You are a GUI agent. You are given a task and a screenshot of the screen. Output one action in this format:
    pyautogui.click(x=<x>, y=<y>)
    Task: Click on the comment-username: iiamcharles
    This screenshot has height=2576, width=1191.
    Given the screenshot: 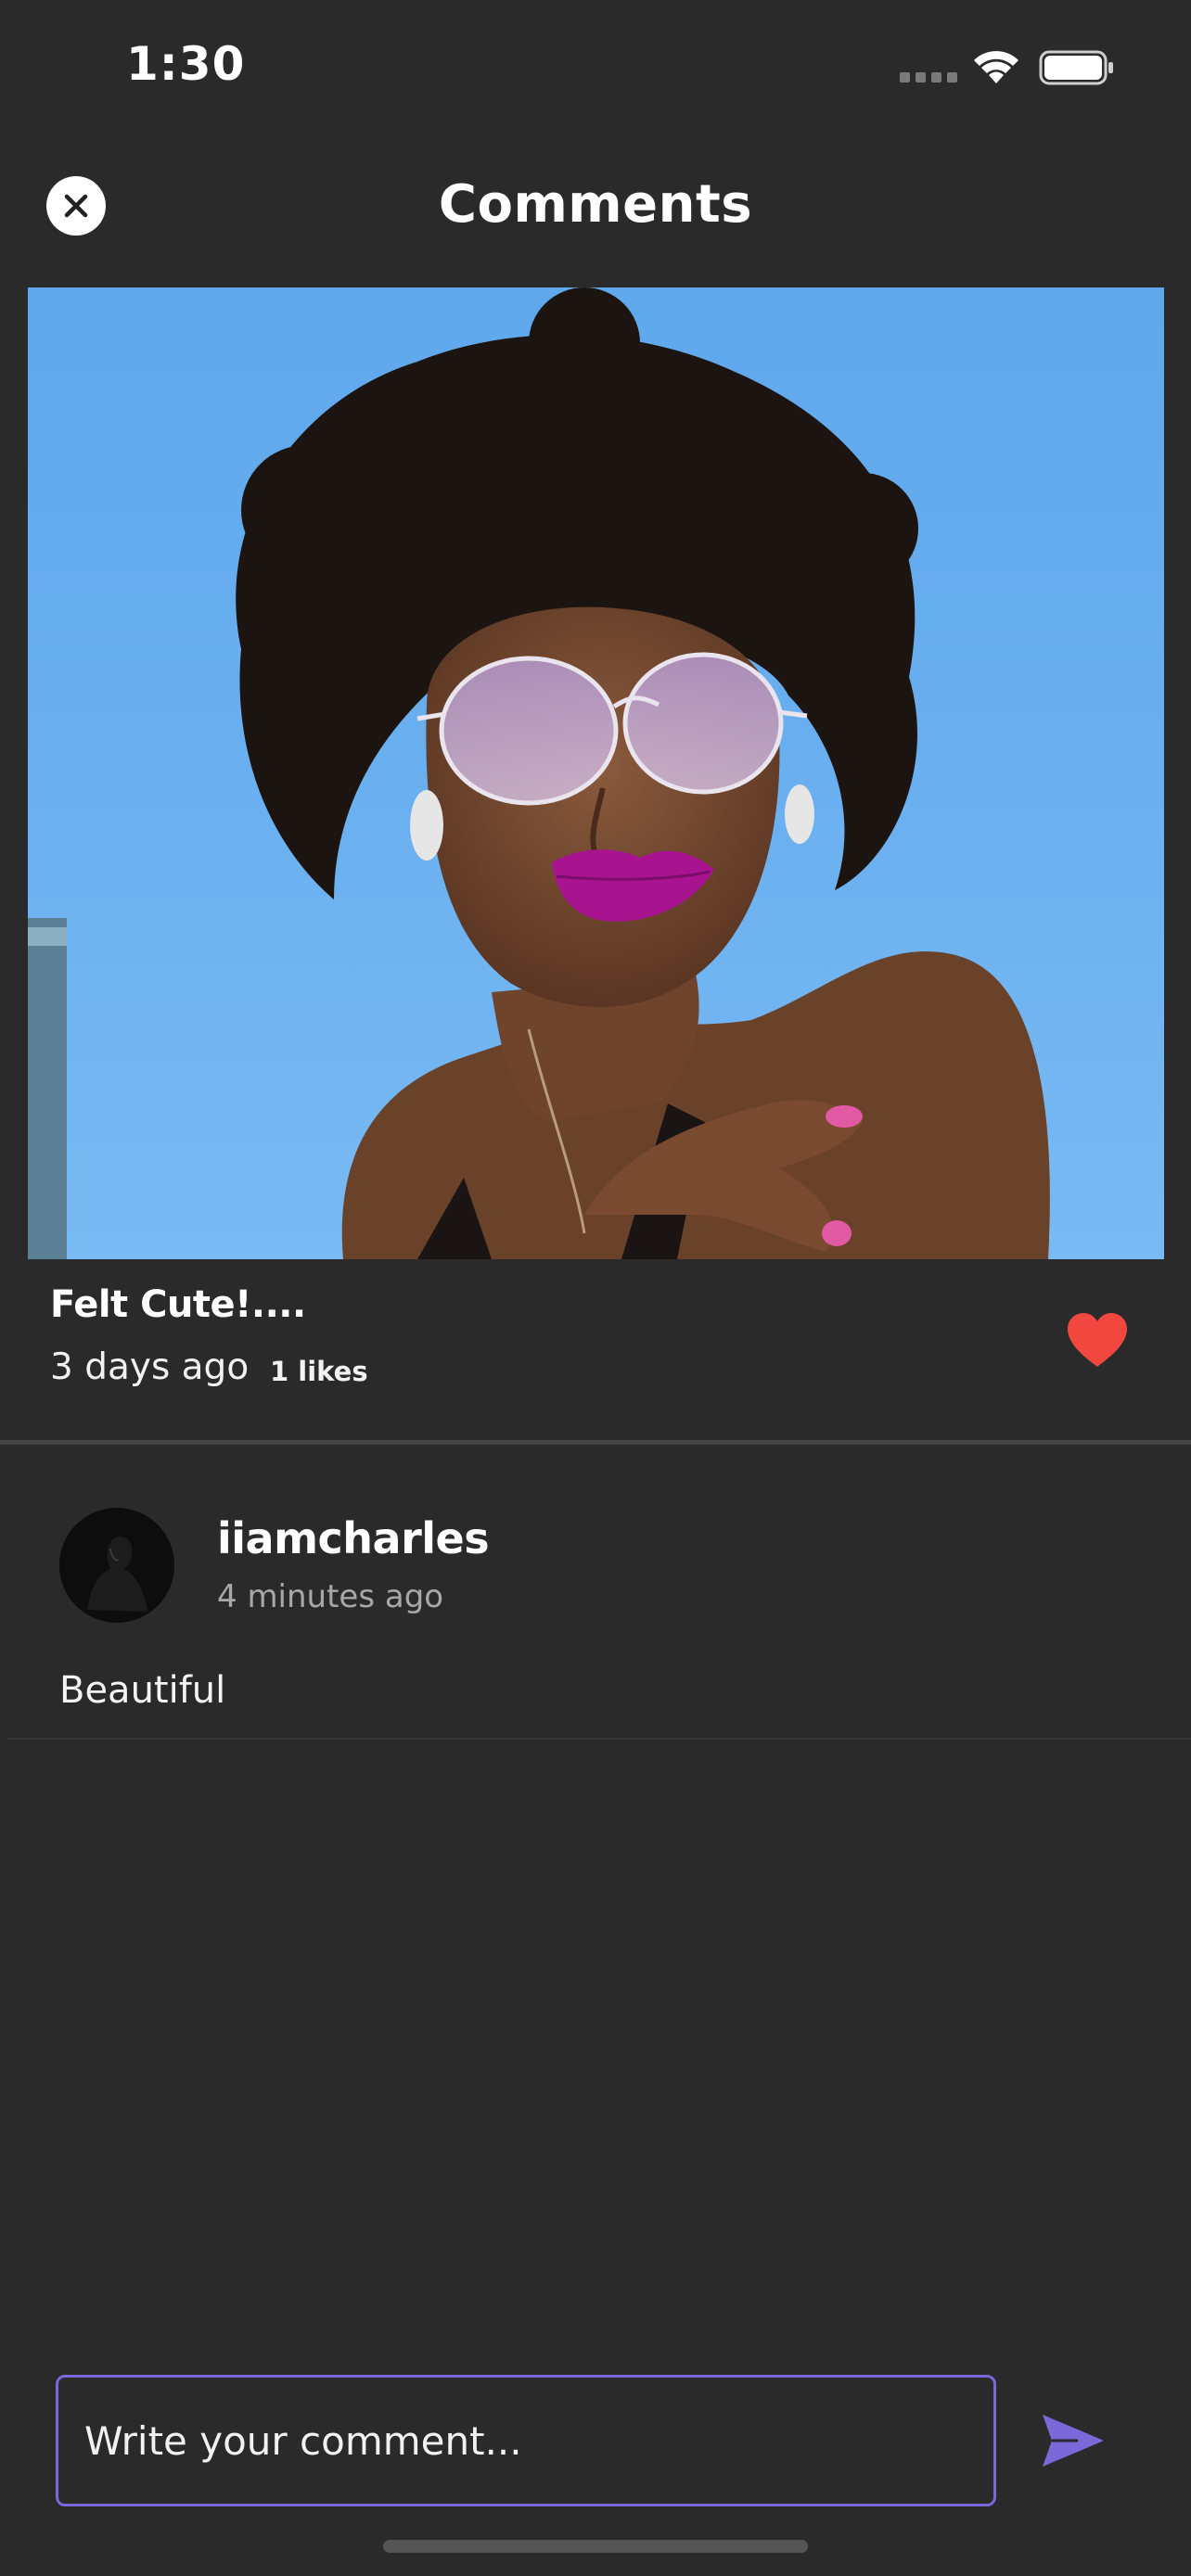 What is the action you would take?
    pyautogui.click(x=353, y=1538)
    